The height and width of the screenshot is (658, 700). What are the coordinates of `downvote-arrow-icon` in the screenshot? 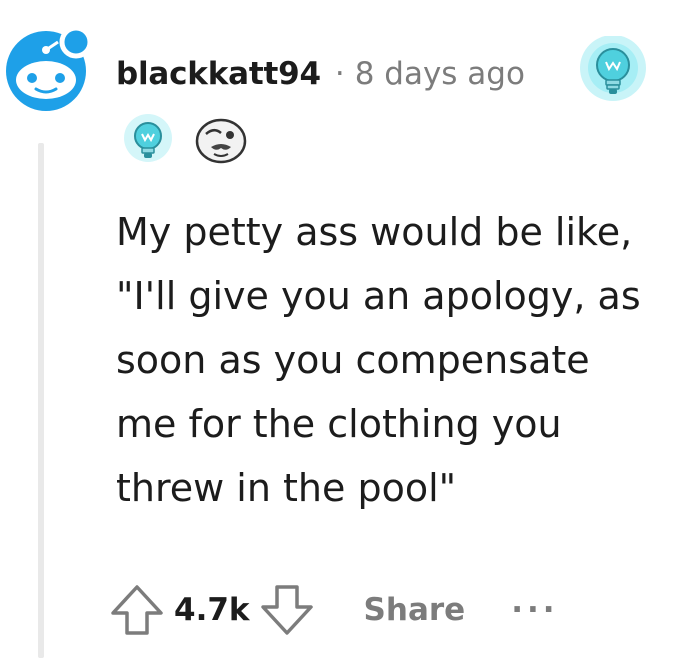 It's located at (287, 610).